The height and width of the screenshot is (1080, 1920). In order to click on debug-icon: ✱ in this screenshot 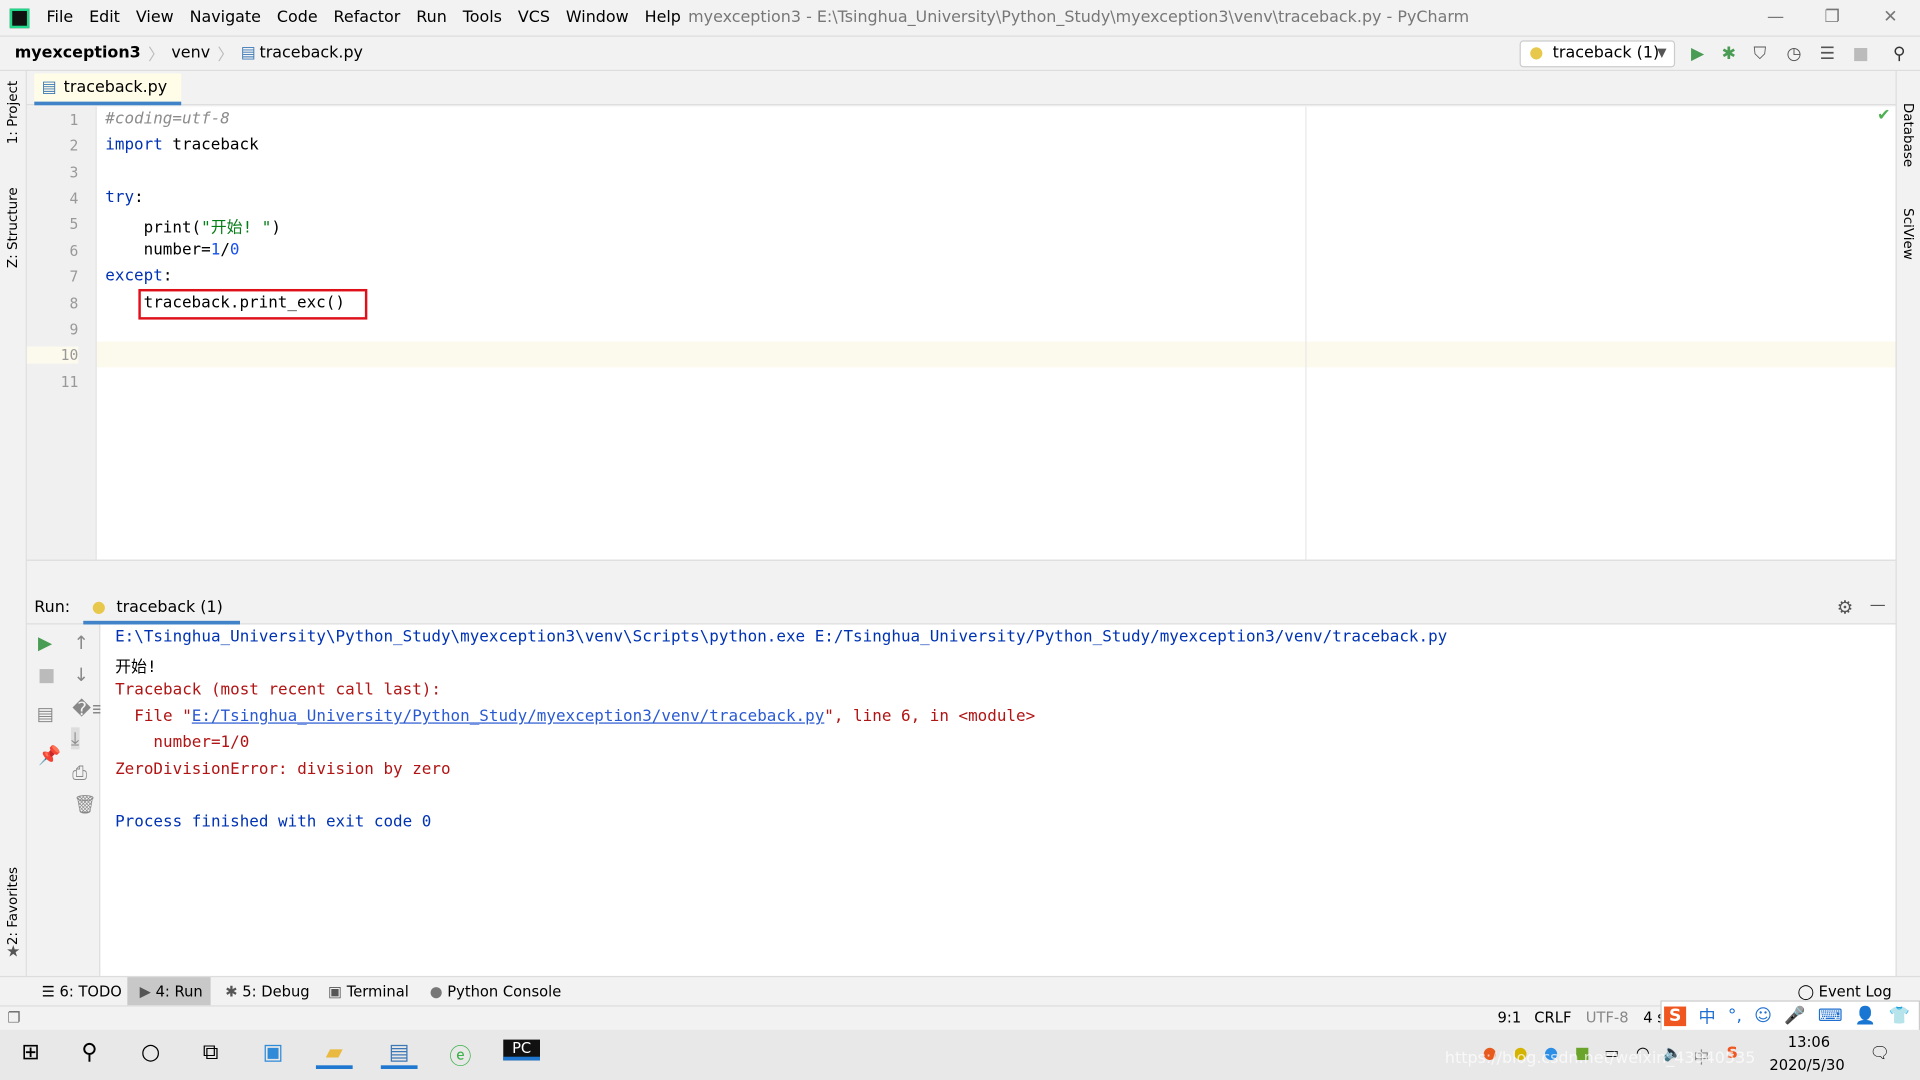, I will do `click(1729, 54)`.